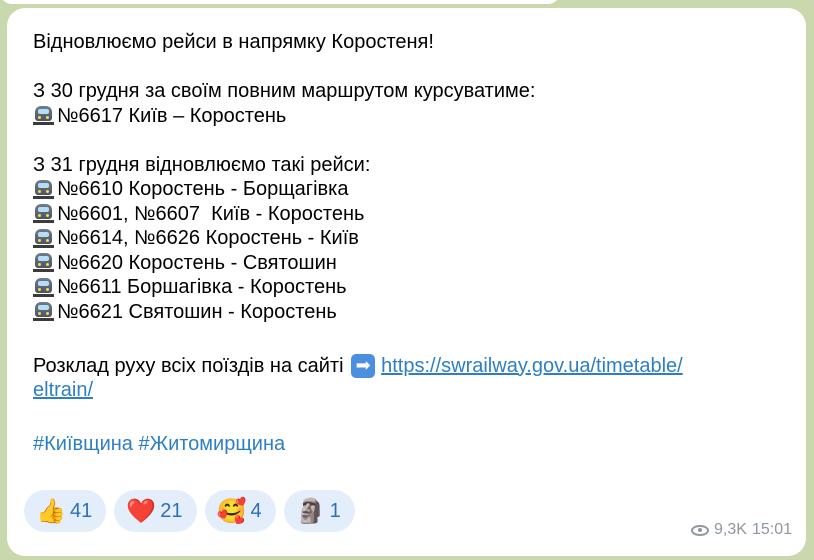 The width and height of the screenshot is (814, 560). I want to click on smiling-face-hearts-icon: 🥰, so click(231, 511).